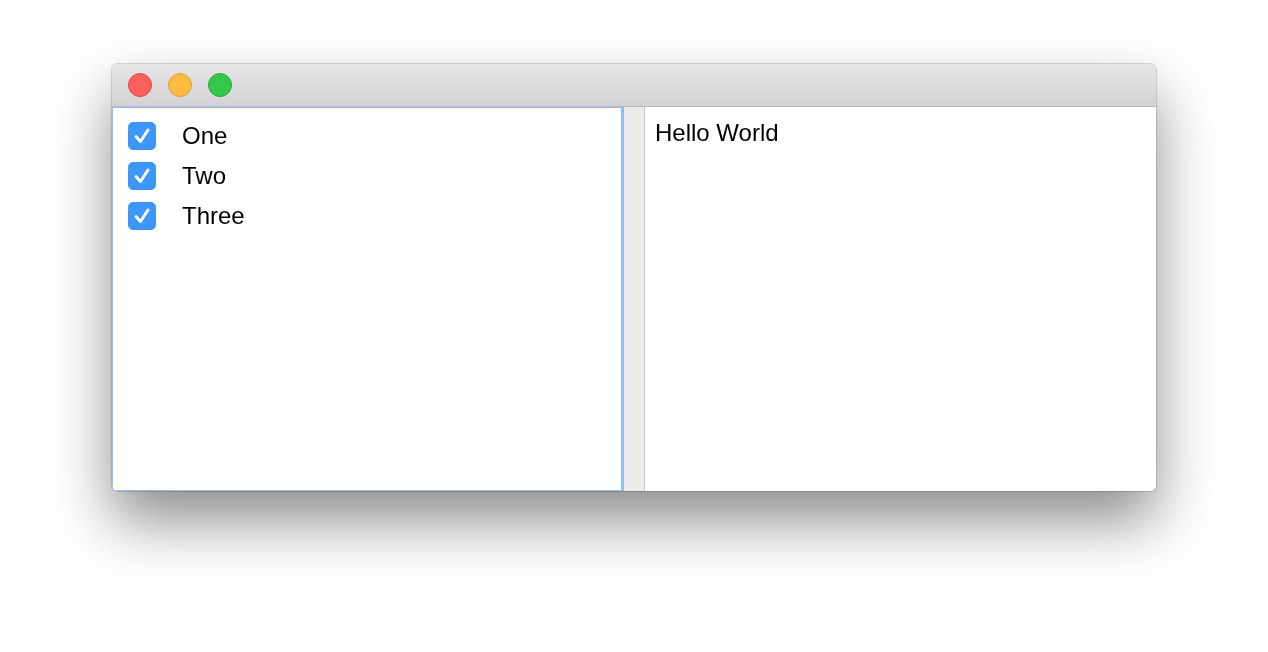 This screenshot has width=1268, height=652. What do you see at coordinates (204, 176) in the screenshot?
I see `checkbox-label: Two` at bounding box center [204, 176].